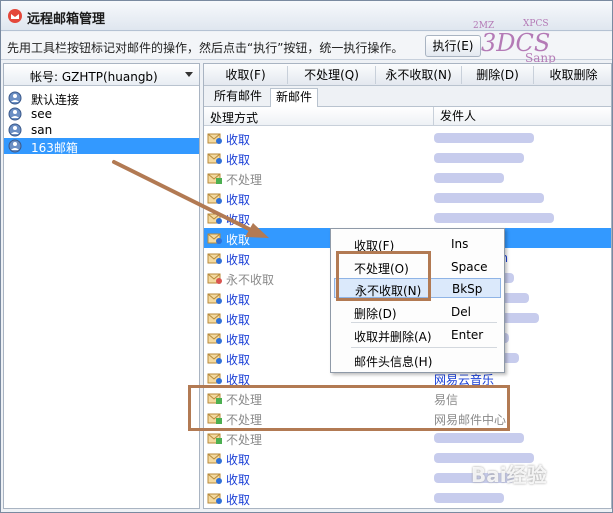 The image size is (613, 513). I want to click on baidu-watermark: Bai经验, so click(509, 475).